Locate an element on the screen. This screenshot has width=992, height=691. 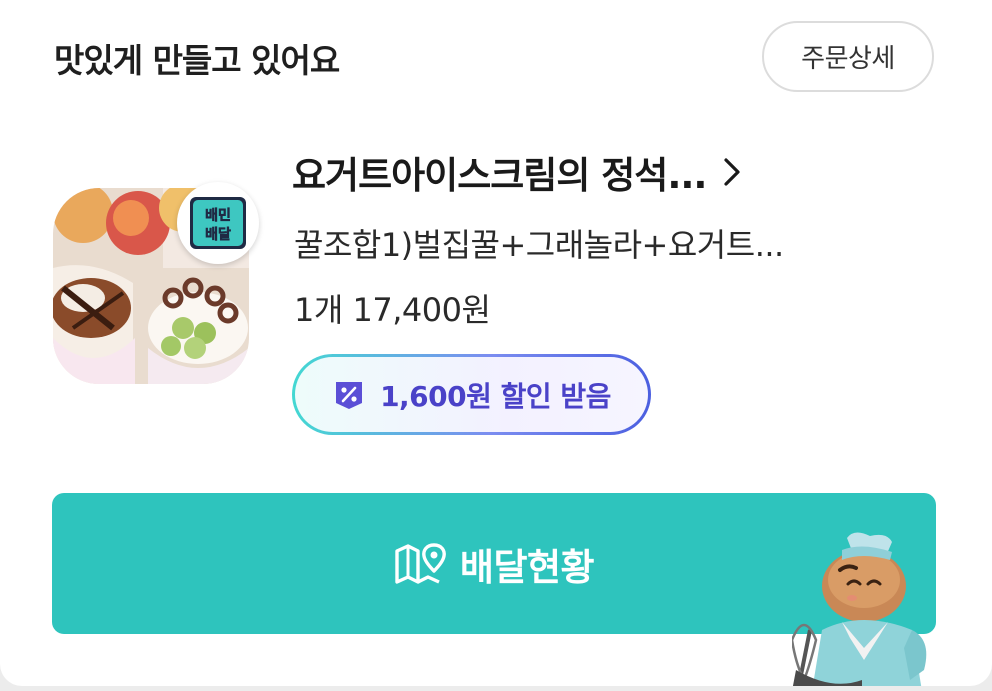
chevron-right-icon is located at coordinates (731, 172).